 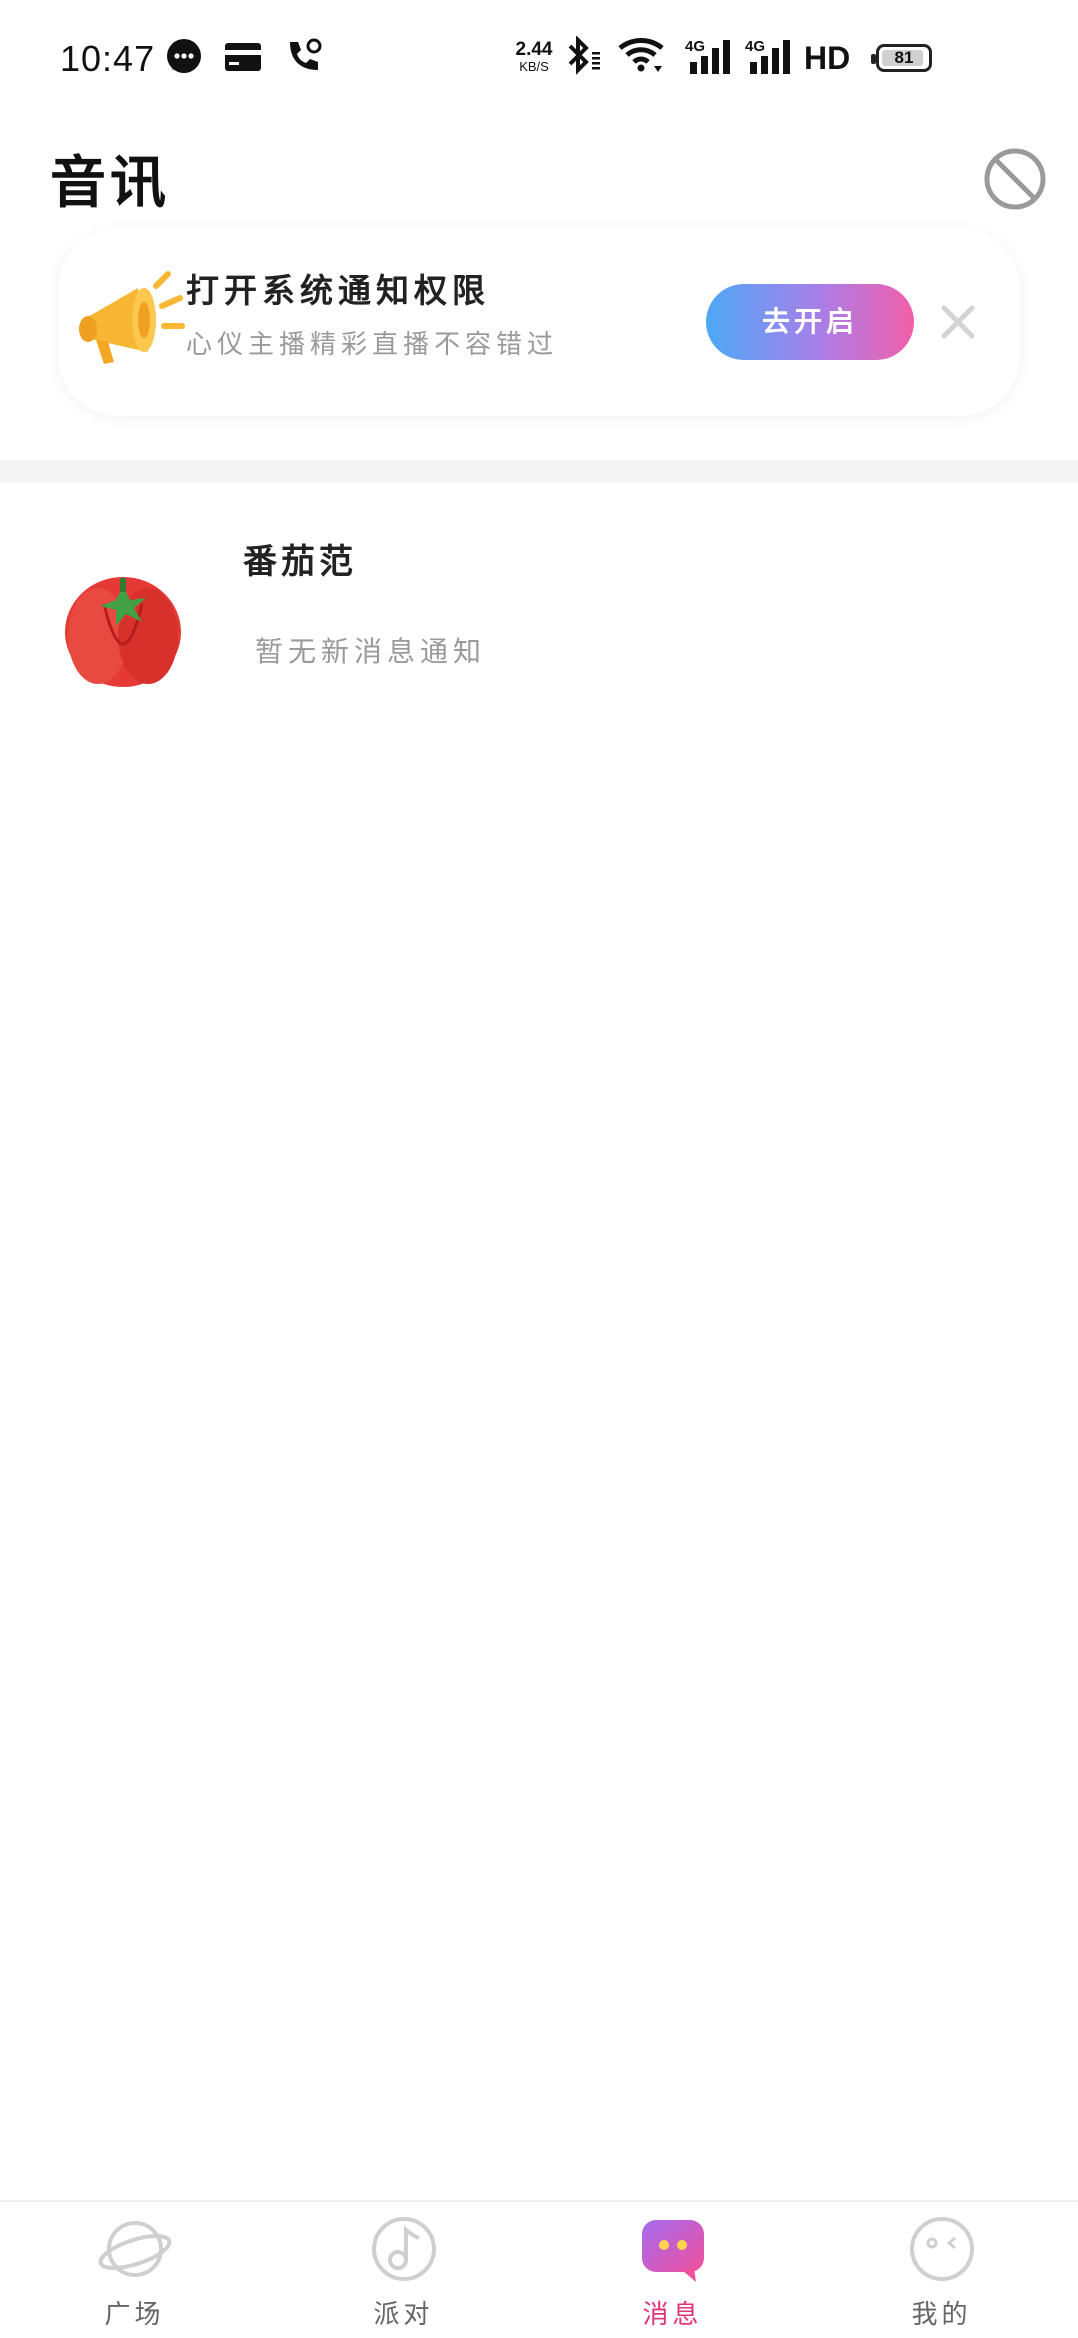 I want to click on network-speed: 2.44 KB/S, so click(x=534, y=57).